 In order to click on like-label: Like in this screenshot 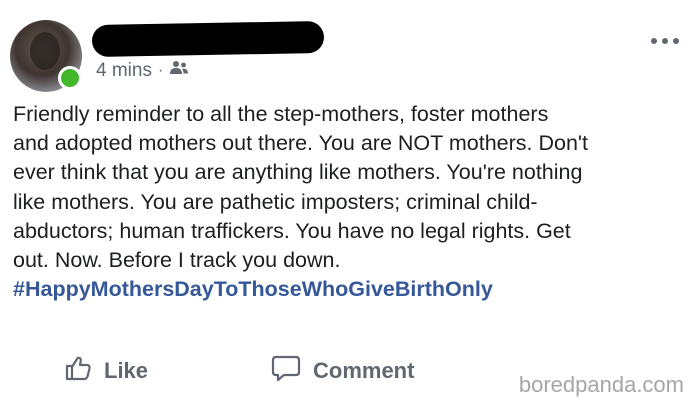, I will do `click(126, 370)`.